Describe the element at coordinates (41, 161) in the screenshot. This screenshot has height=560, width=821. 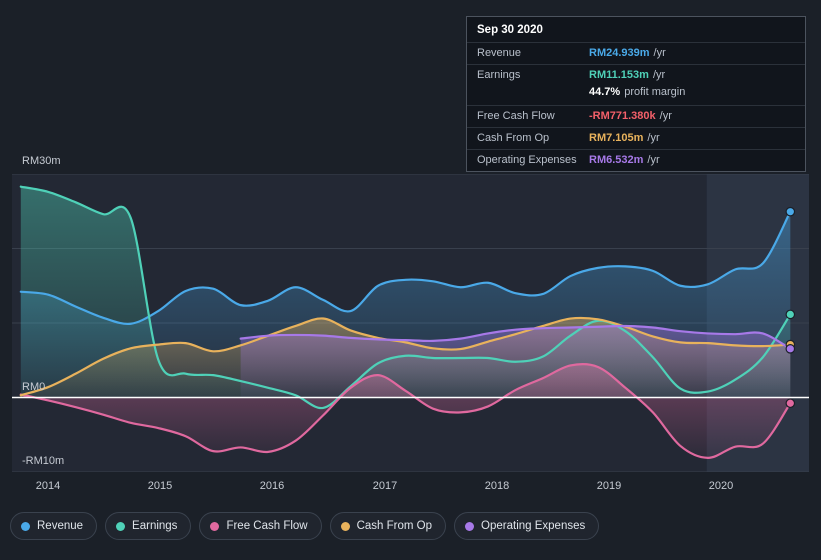
I see `y-axis-label-30m: RM30m` at that location.